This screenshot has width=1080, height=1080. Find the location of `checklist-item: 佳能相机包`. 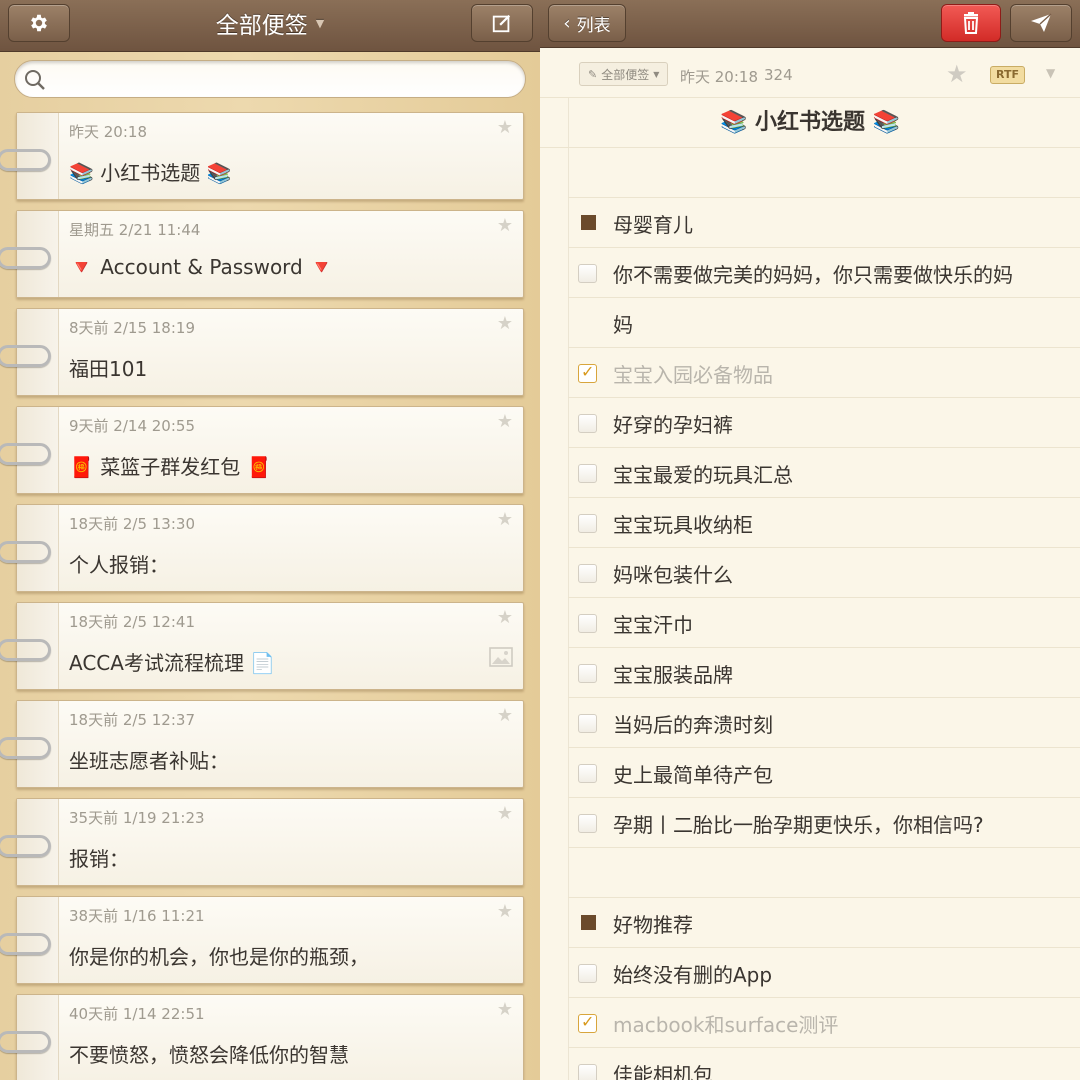

checklist-item: 佳能相机包 is located at coordinates (810, 1064).